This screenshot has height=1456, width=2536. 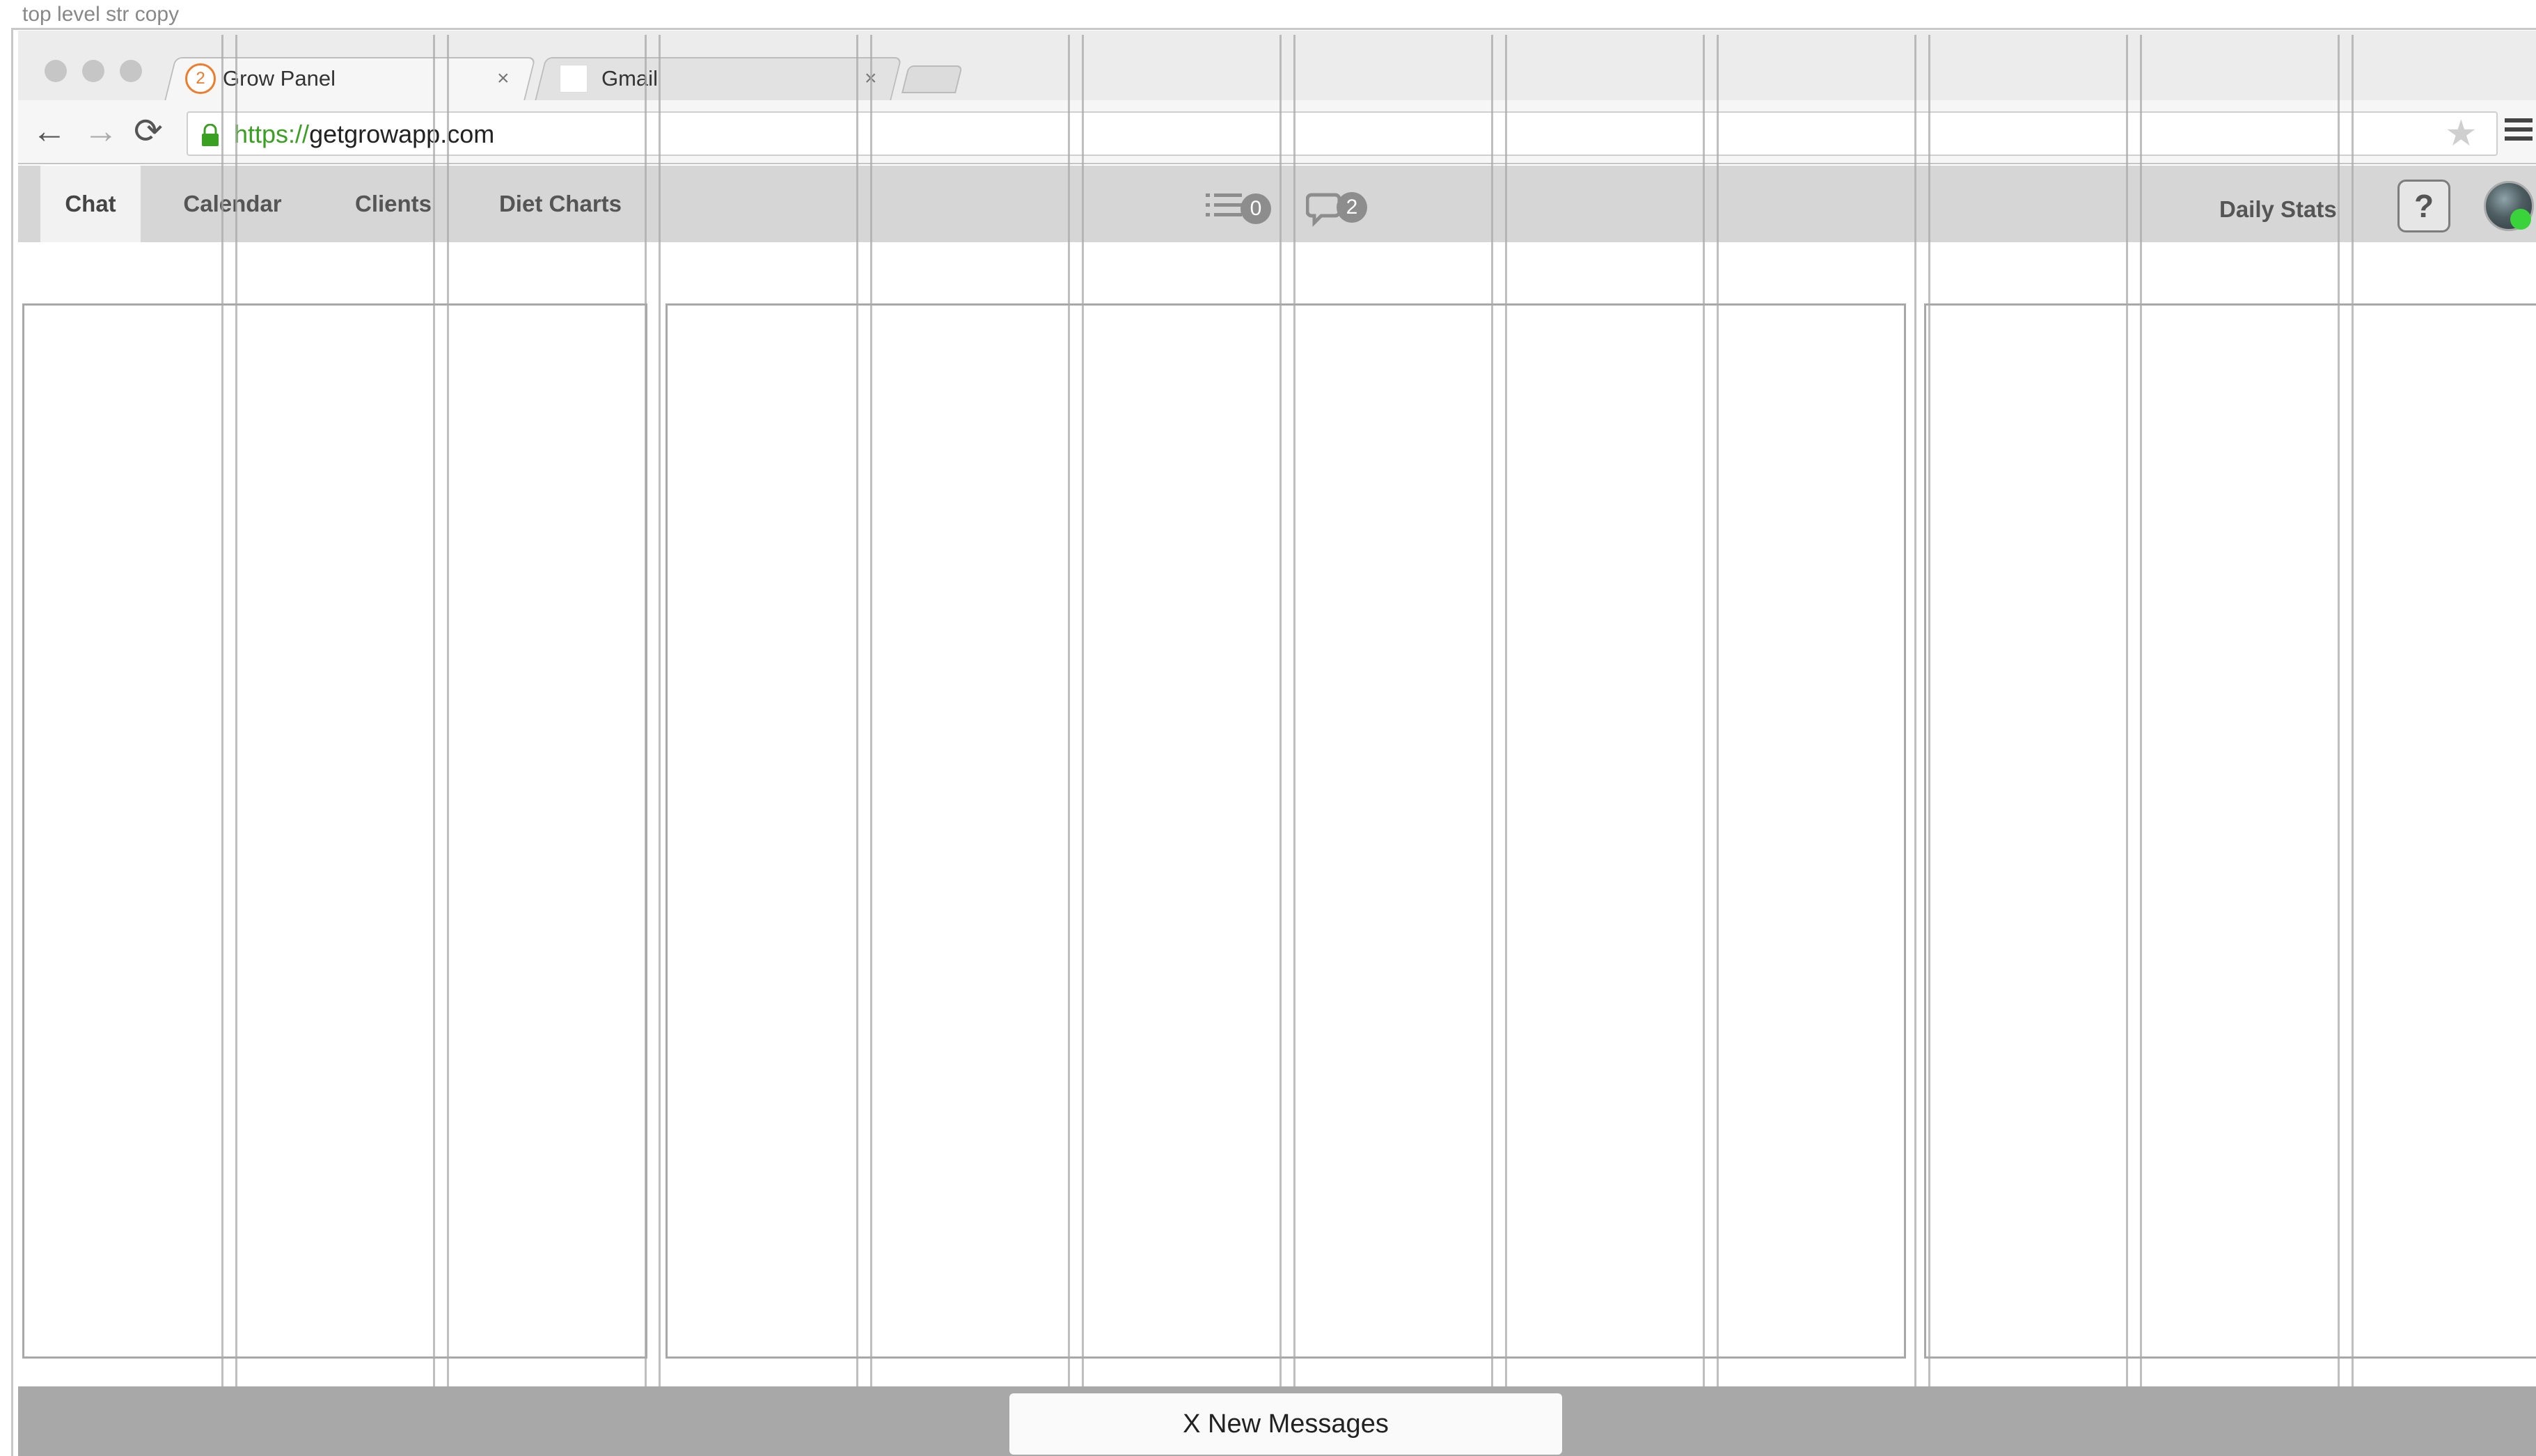 What do you see at coordinates (272, 134) in the screenshot?
I see `url-scheme: https://` at bounding box center [272, 134].